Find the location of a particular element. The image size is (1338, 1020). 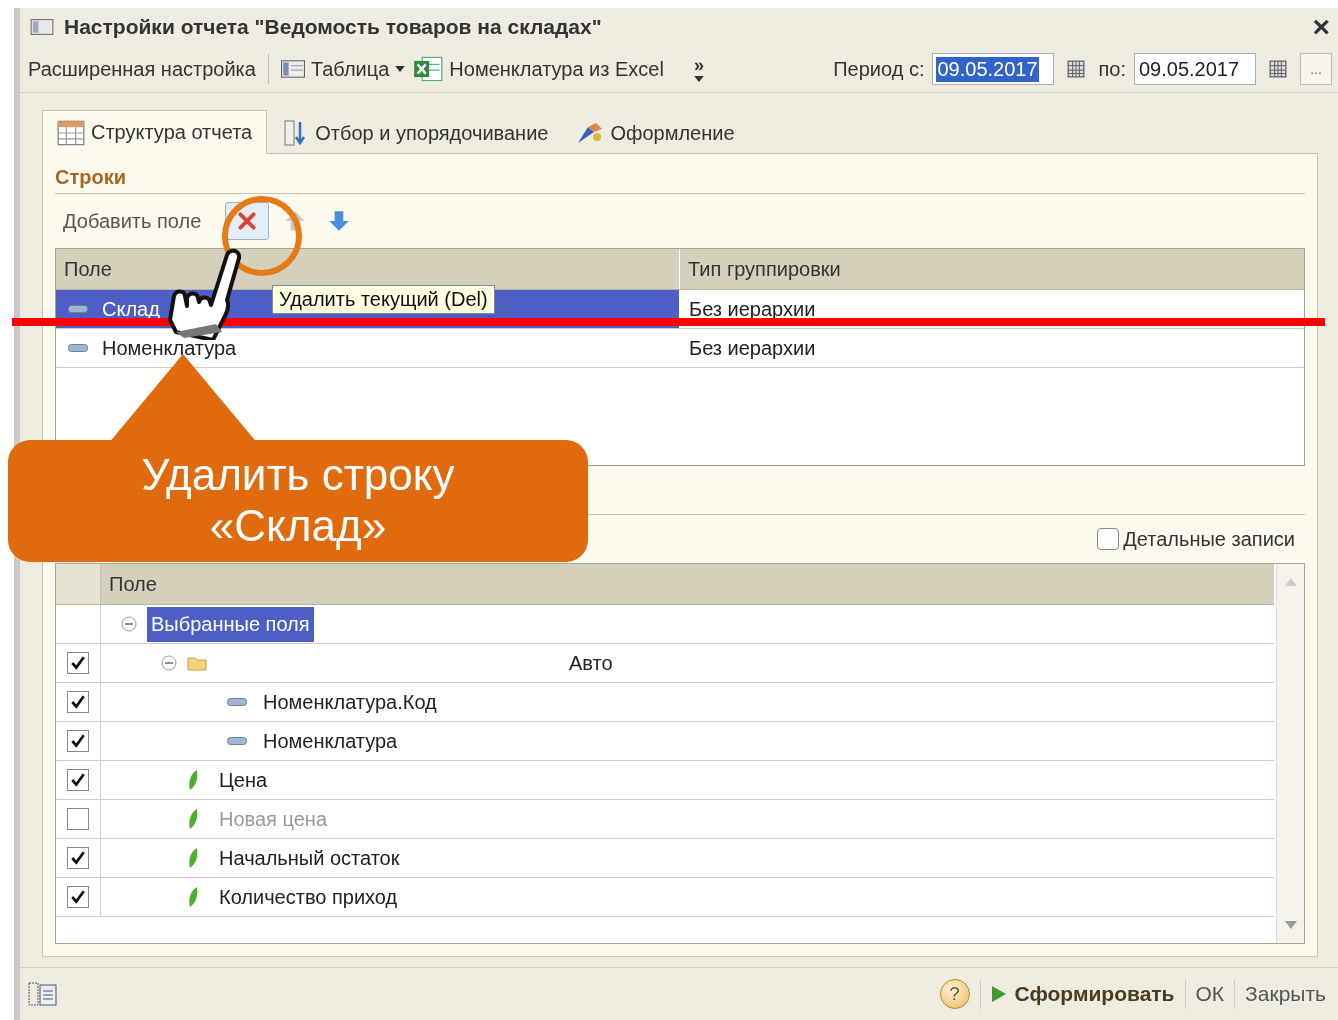

help-button: ? is located at coordinates (954, 994).